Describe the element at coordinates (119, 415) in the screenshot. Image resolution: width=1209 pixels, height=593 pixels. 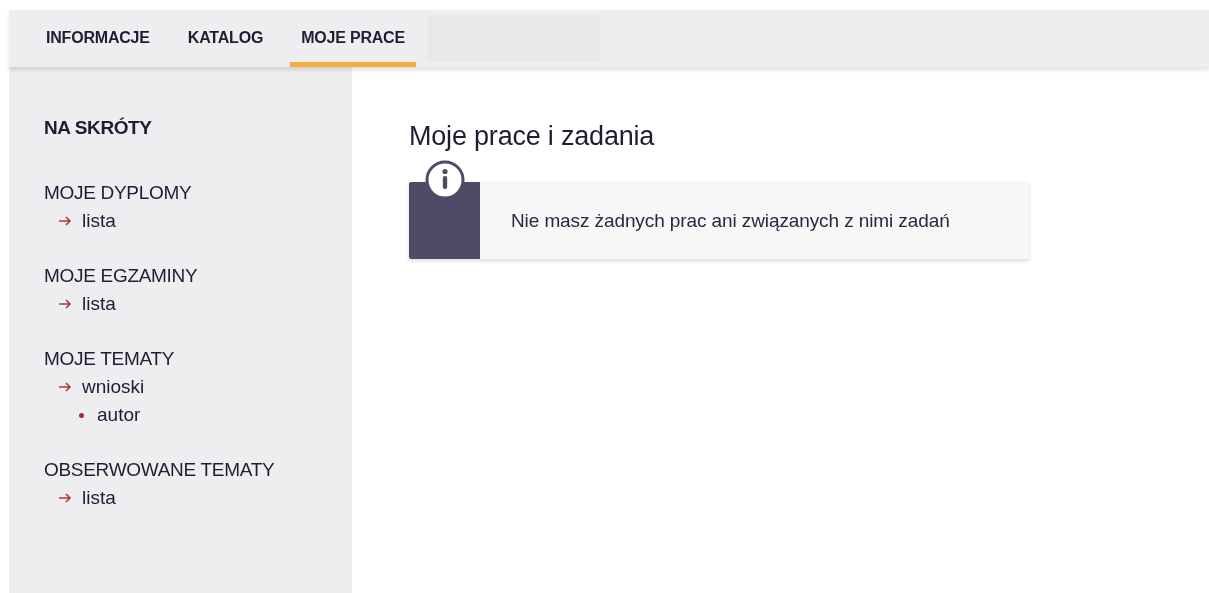
I see `sidebar-link: autor` at that location.